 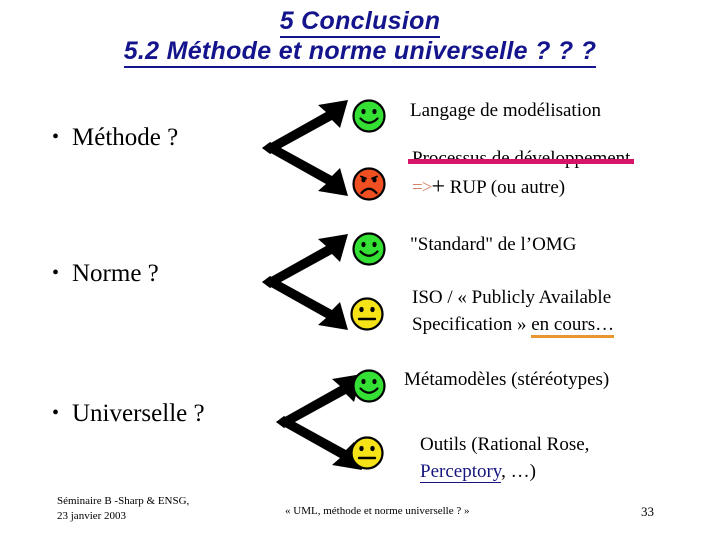 I want to click on branch-text-outils-line1: Outils (Rational Rose,, so click(x=505, y=444).